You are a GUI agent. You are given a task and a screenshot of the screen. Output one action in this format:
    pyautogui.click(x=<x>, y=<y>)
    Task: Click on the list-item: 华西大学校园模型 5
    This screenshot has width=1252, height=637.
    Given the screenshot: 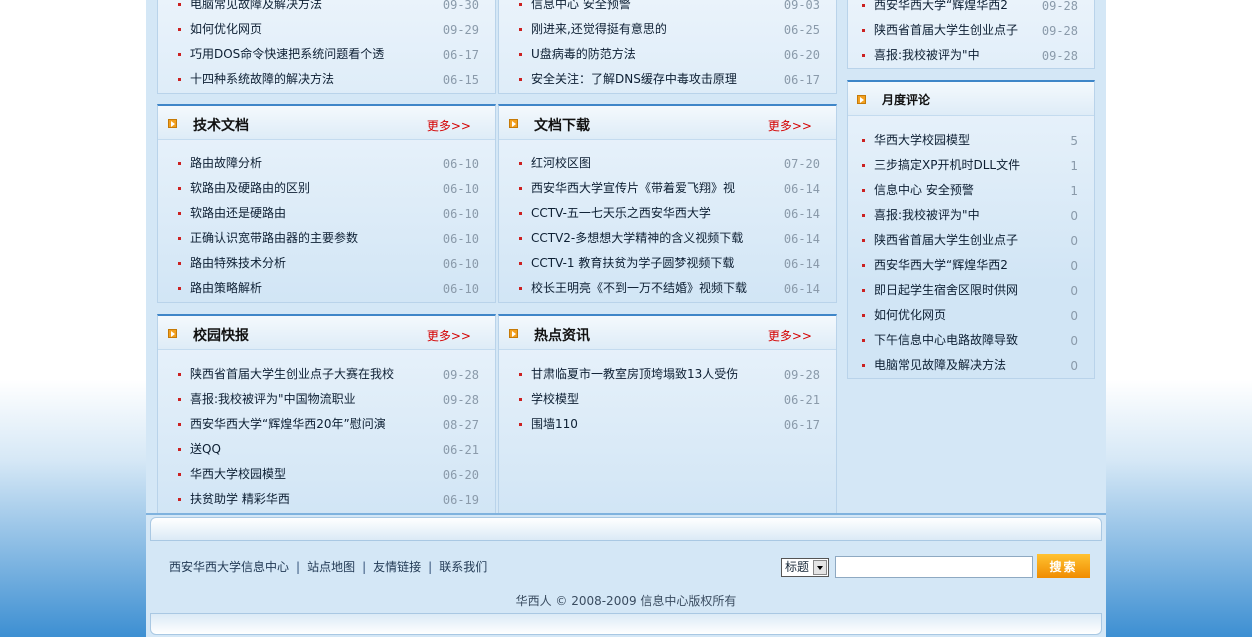 What is the action you would take?
    pyautogui.click(x=971, y=140)
    